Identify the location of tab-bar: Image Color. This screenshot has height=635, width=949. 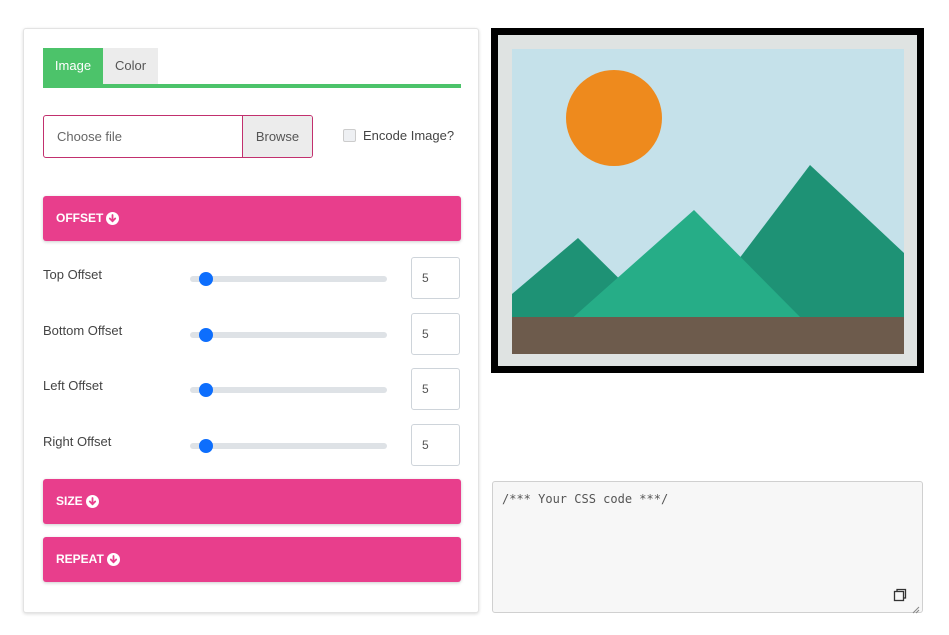
(252, 68).